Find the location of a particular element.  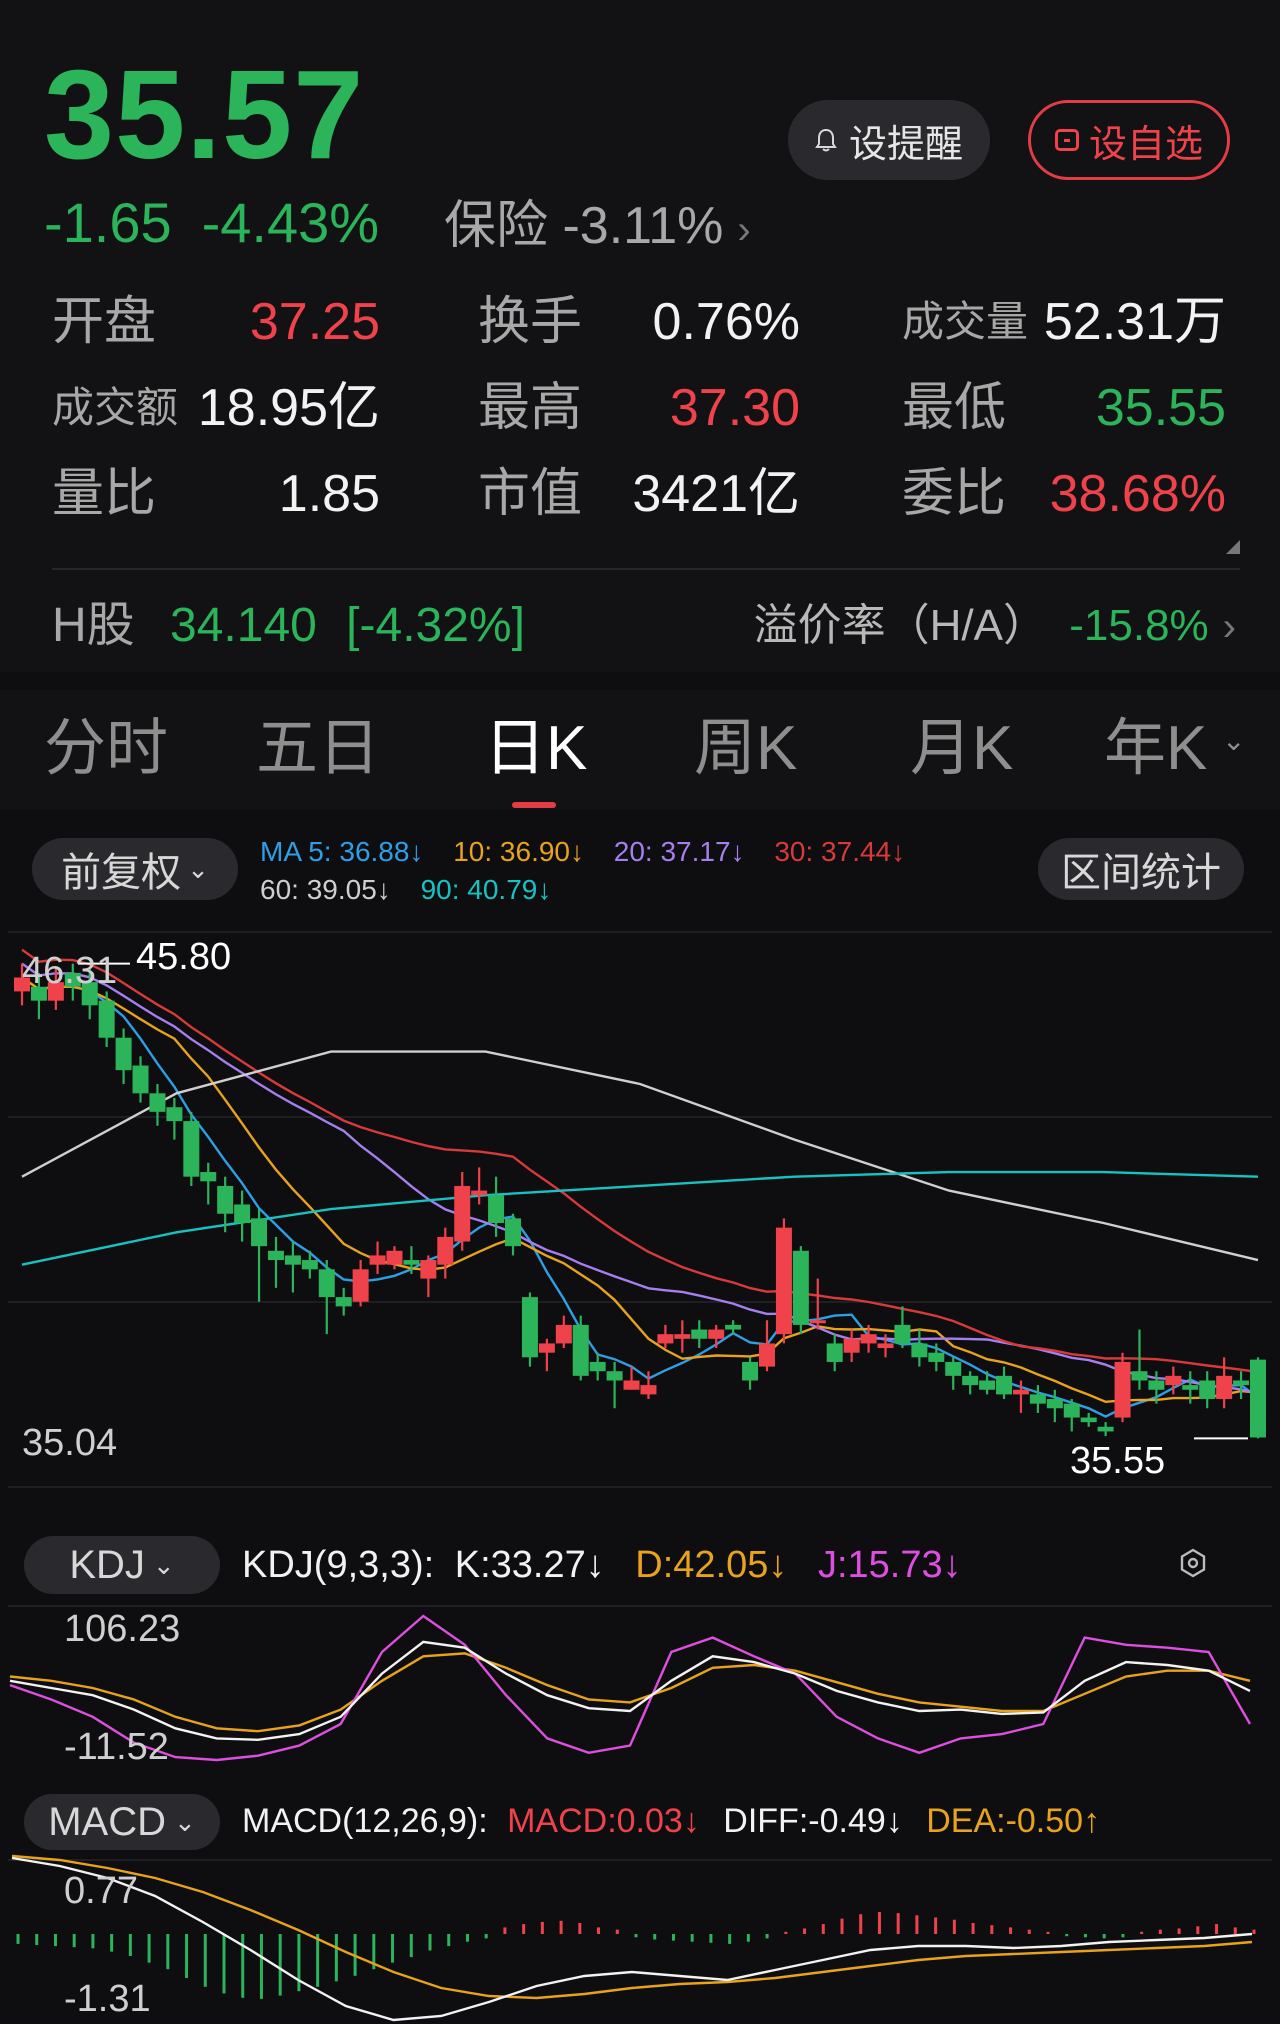

stat-value: 0.76% is located at coordinates (726, 322).